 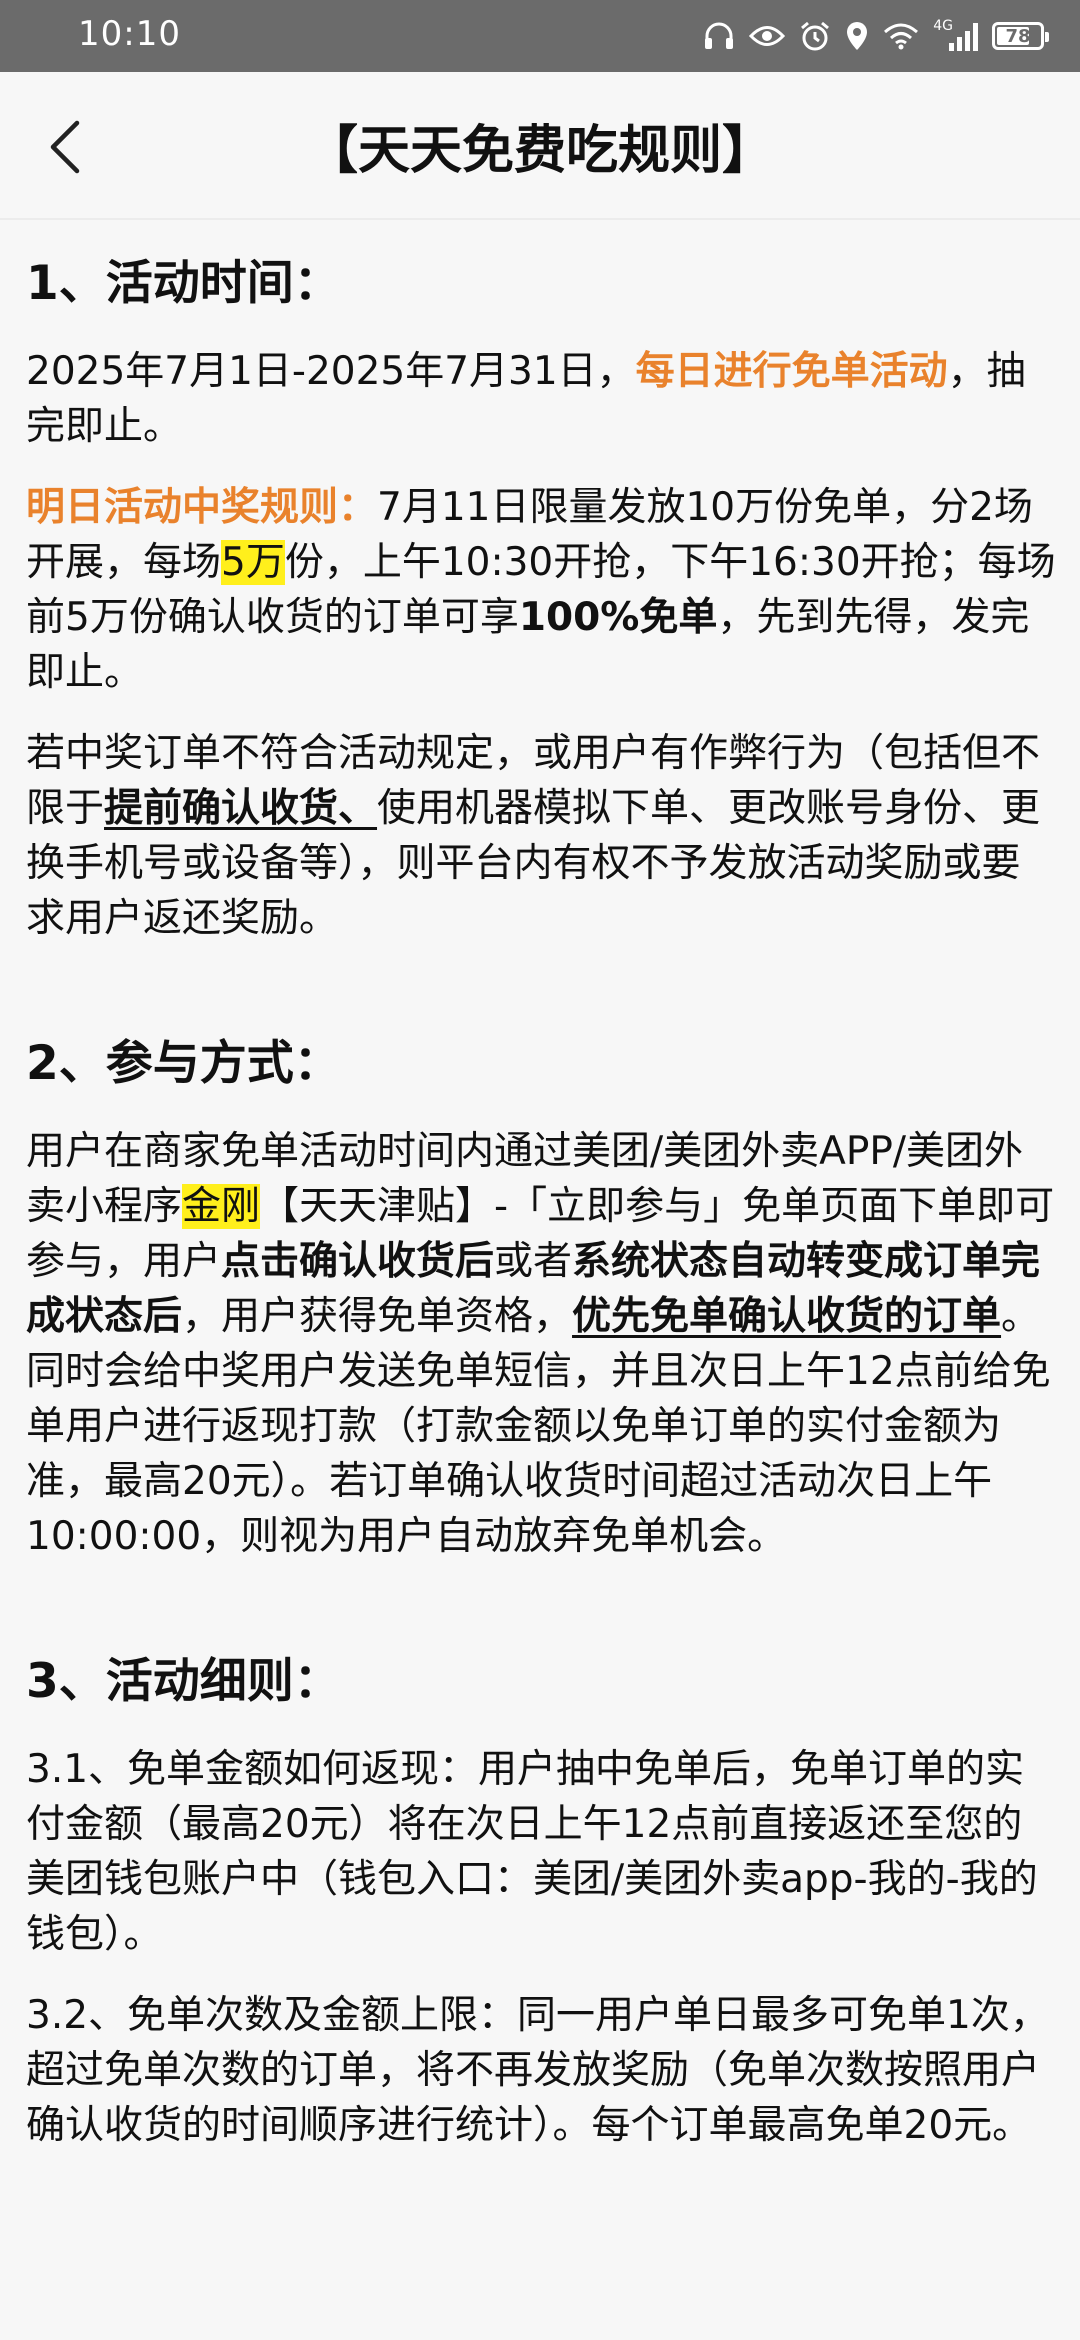 I want to click on status-bar: 10:10 4G 78, so click(x=540, y=36).